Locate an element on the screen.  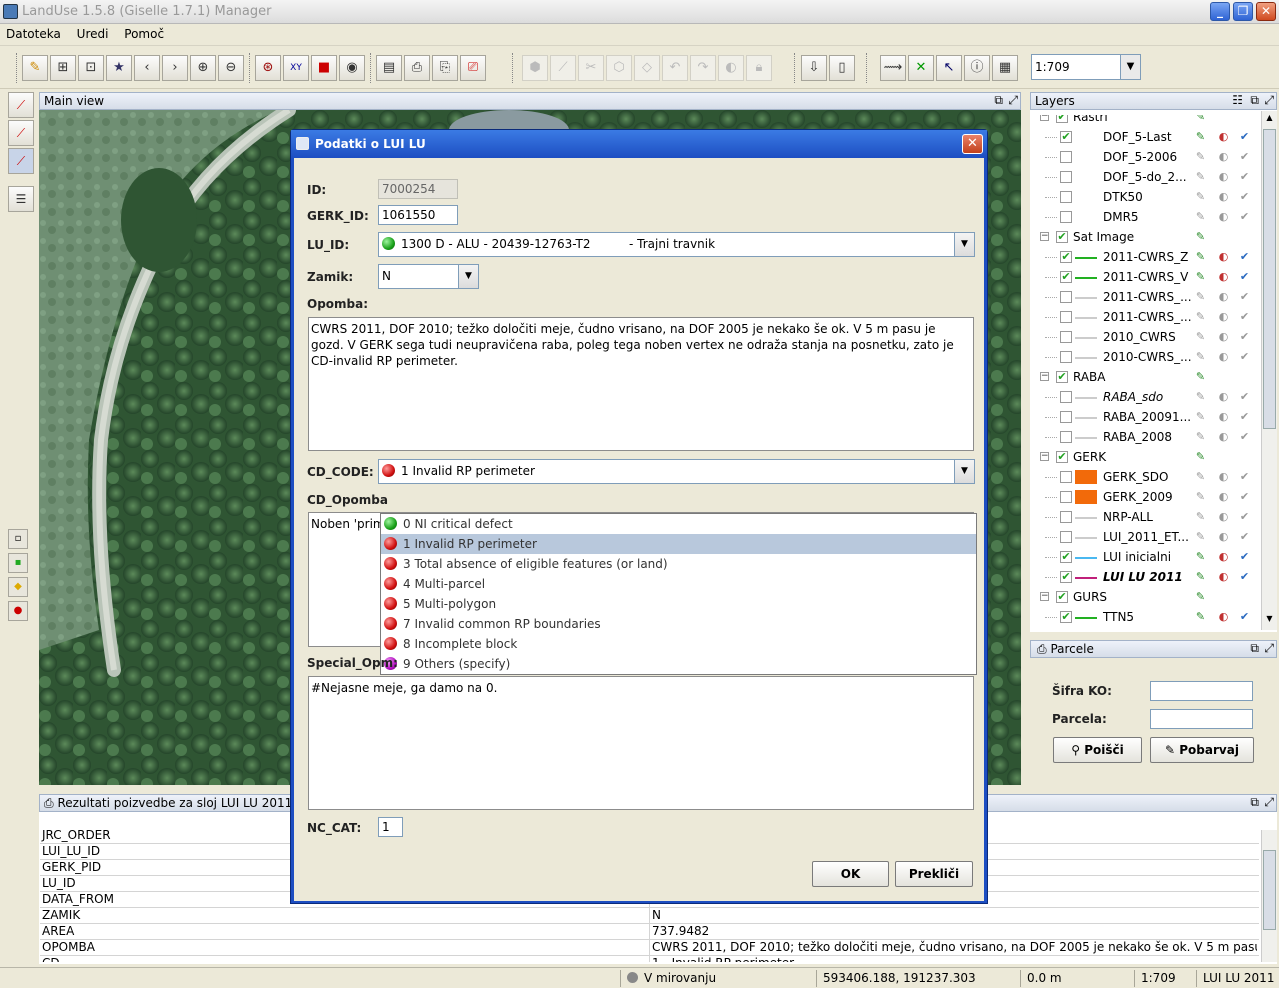
gps-icon: ◉ is located at coordinates (352, 68).